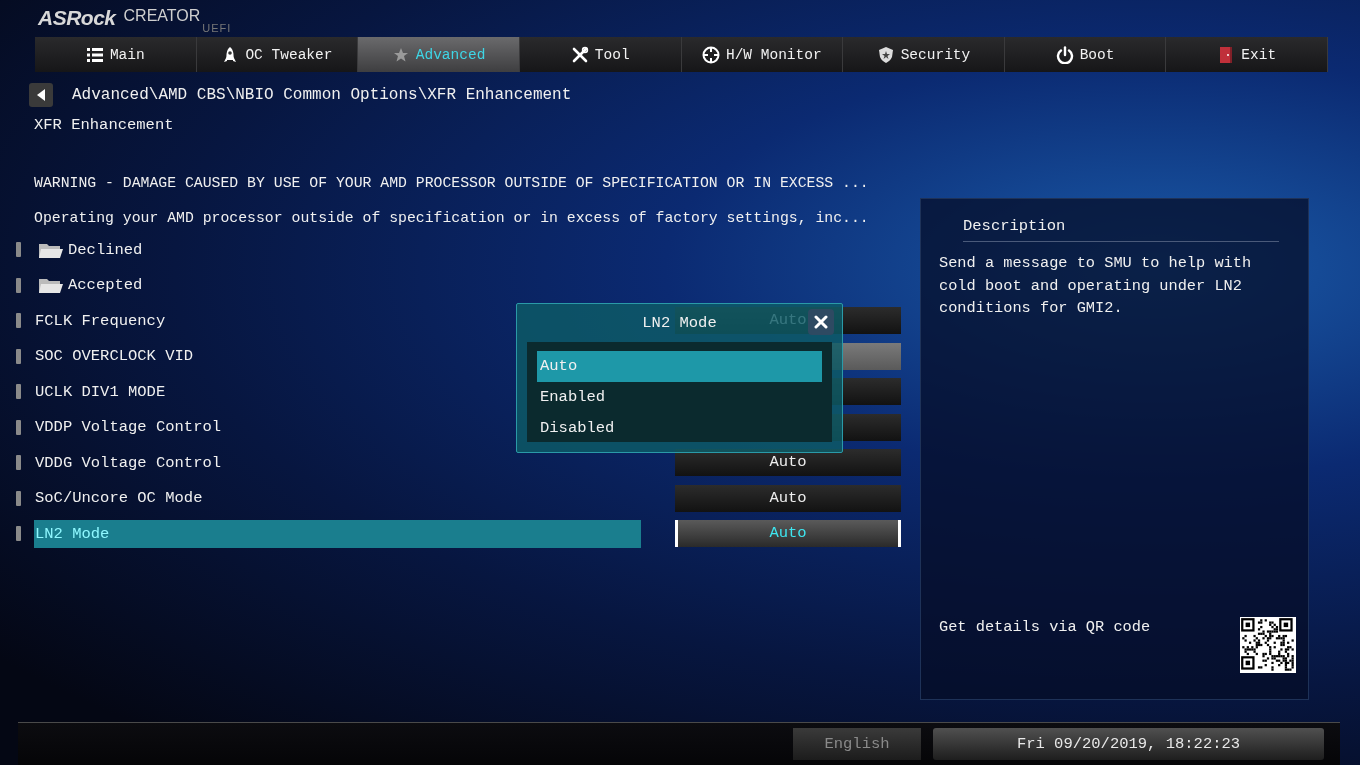 The height and width of the screenshot is (765, 1360). Describe the element at coordinates (679, 397) in the screenshot. I see `option-item: Enabled` at that location.